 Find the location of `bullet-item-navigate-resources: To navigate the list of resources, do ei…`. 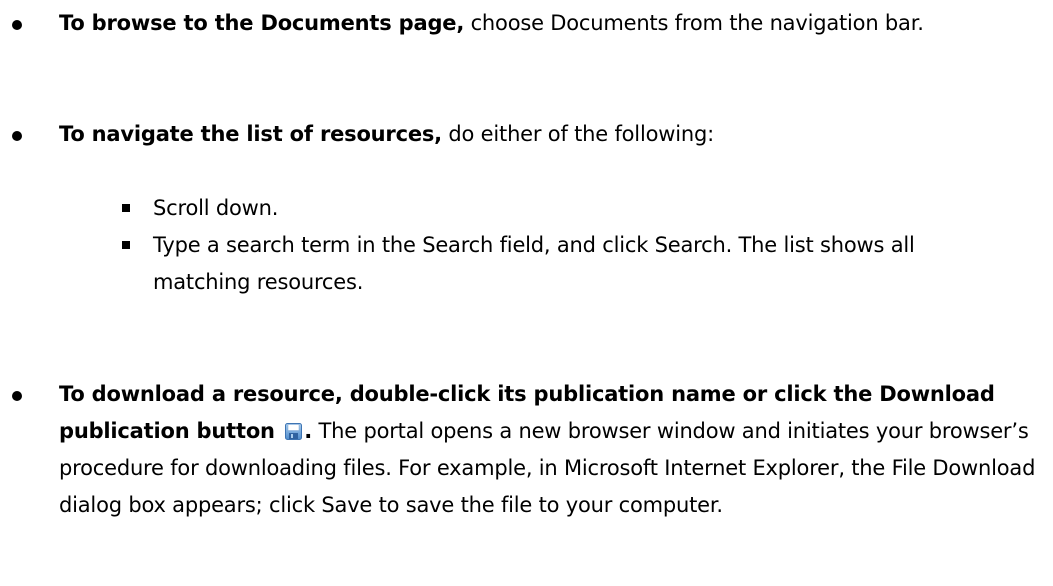

bullet-item-navigate-resources: To navigate the list of resources, do ei… is located at coordinates (525, 134).